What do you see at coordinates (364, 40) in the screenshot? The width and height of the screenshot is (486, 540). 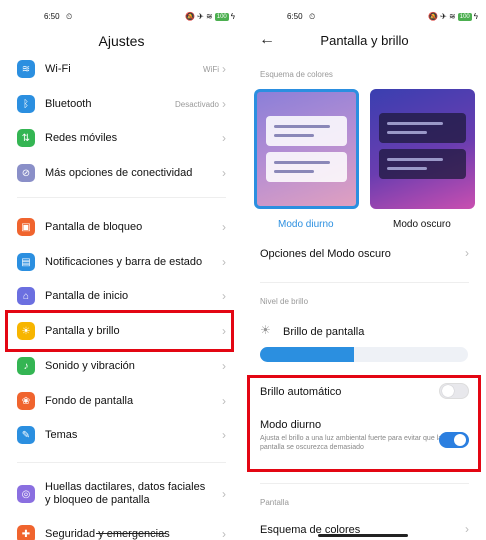 I see `page-title: Pantalla y brillo` at bounding box center [364, 40].